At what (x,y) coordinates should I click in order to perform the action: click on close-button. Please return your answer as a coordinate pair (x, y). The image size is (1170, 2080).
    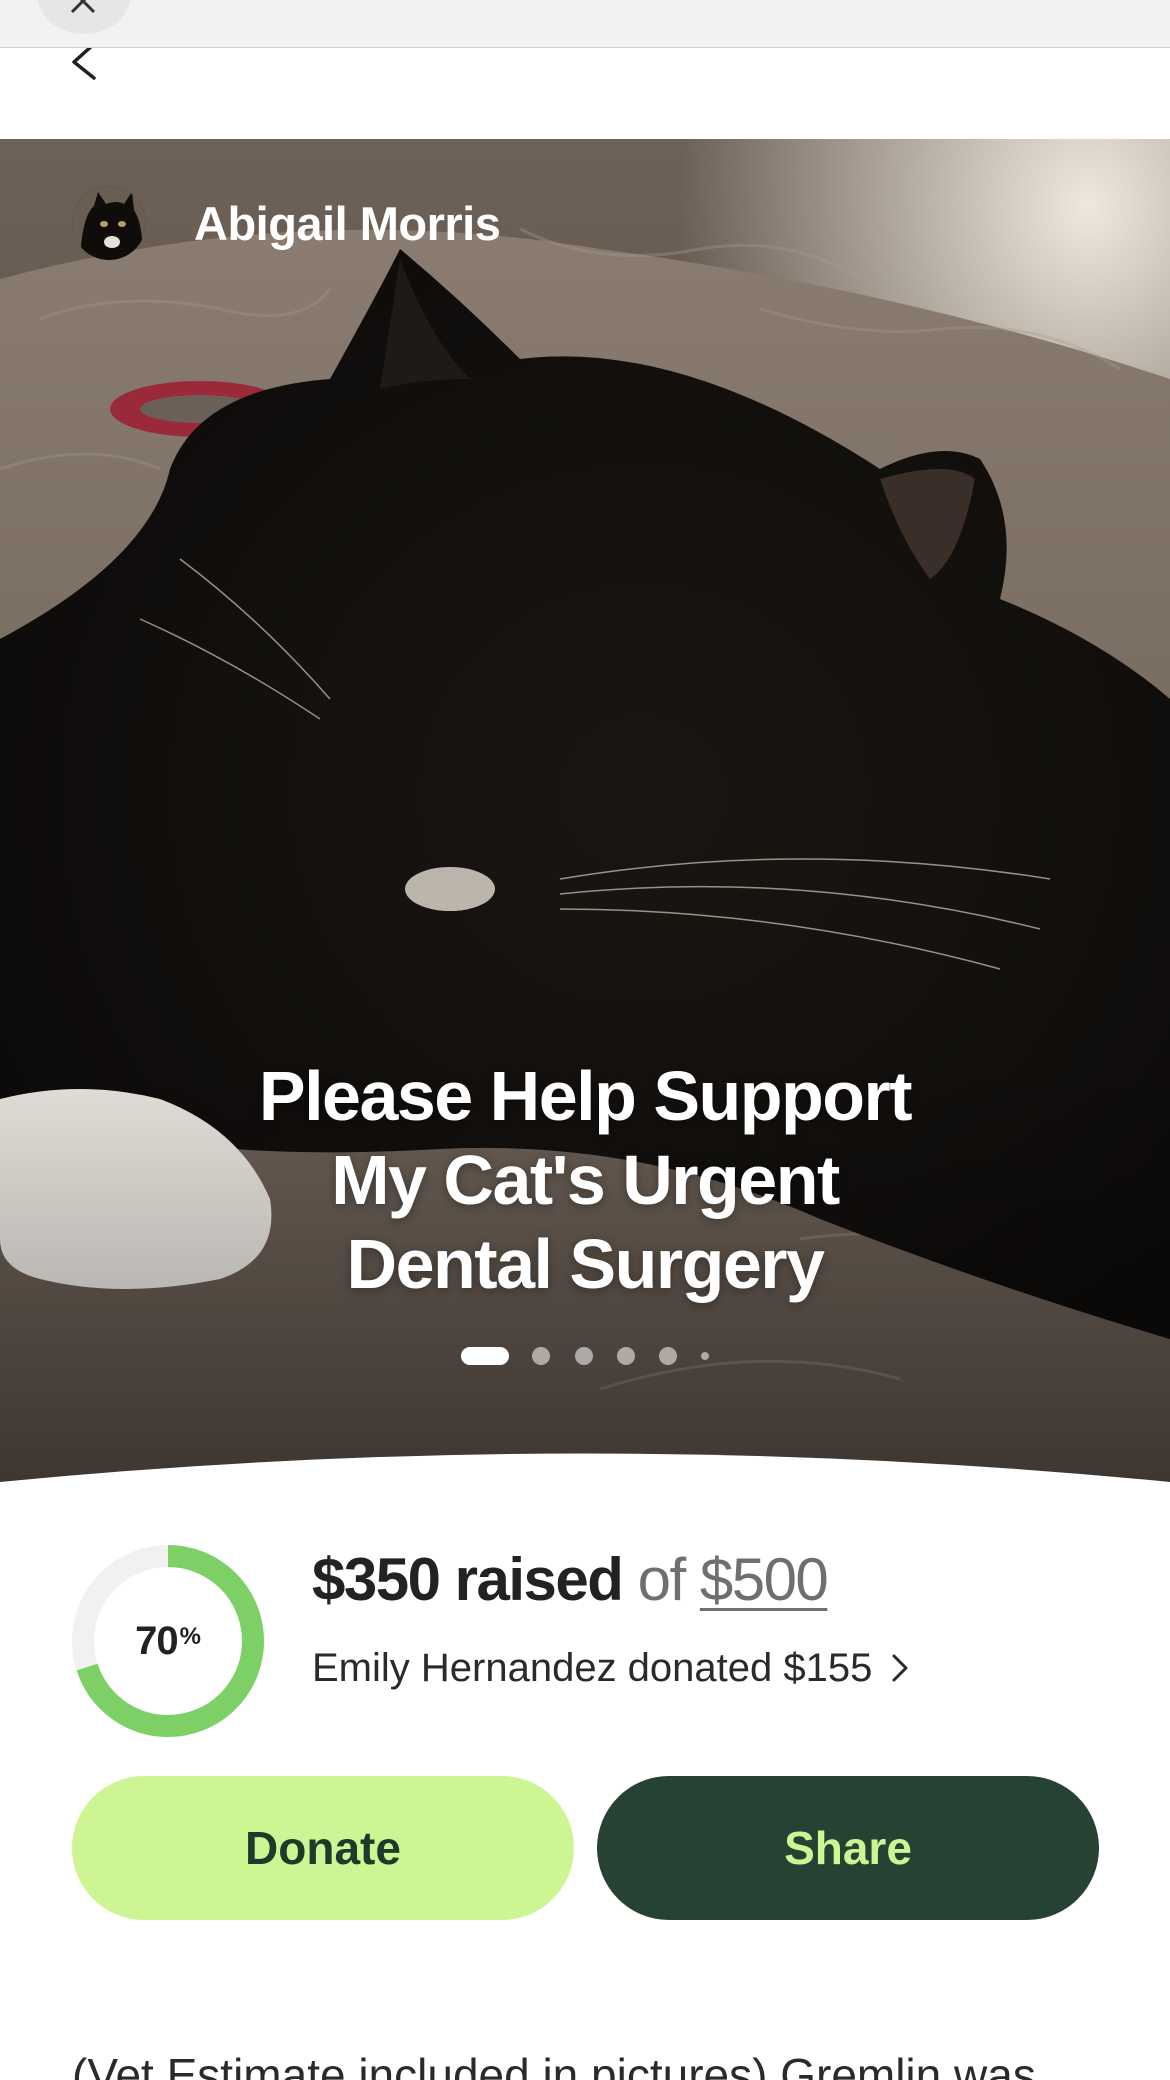
    Looking at the image, I should click on (84, 17).